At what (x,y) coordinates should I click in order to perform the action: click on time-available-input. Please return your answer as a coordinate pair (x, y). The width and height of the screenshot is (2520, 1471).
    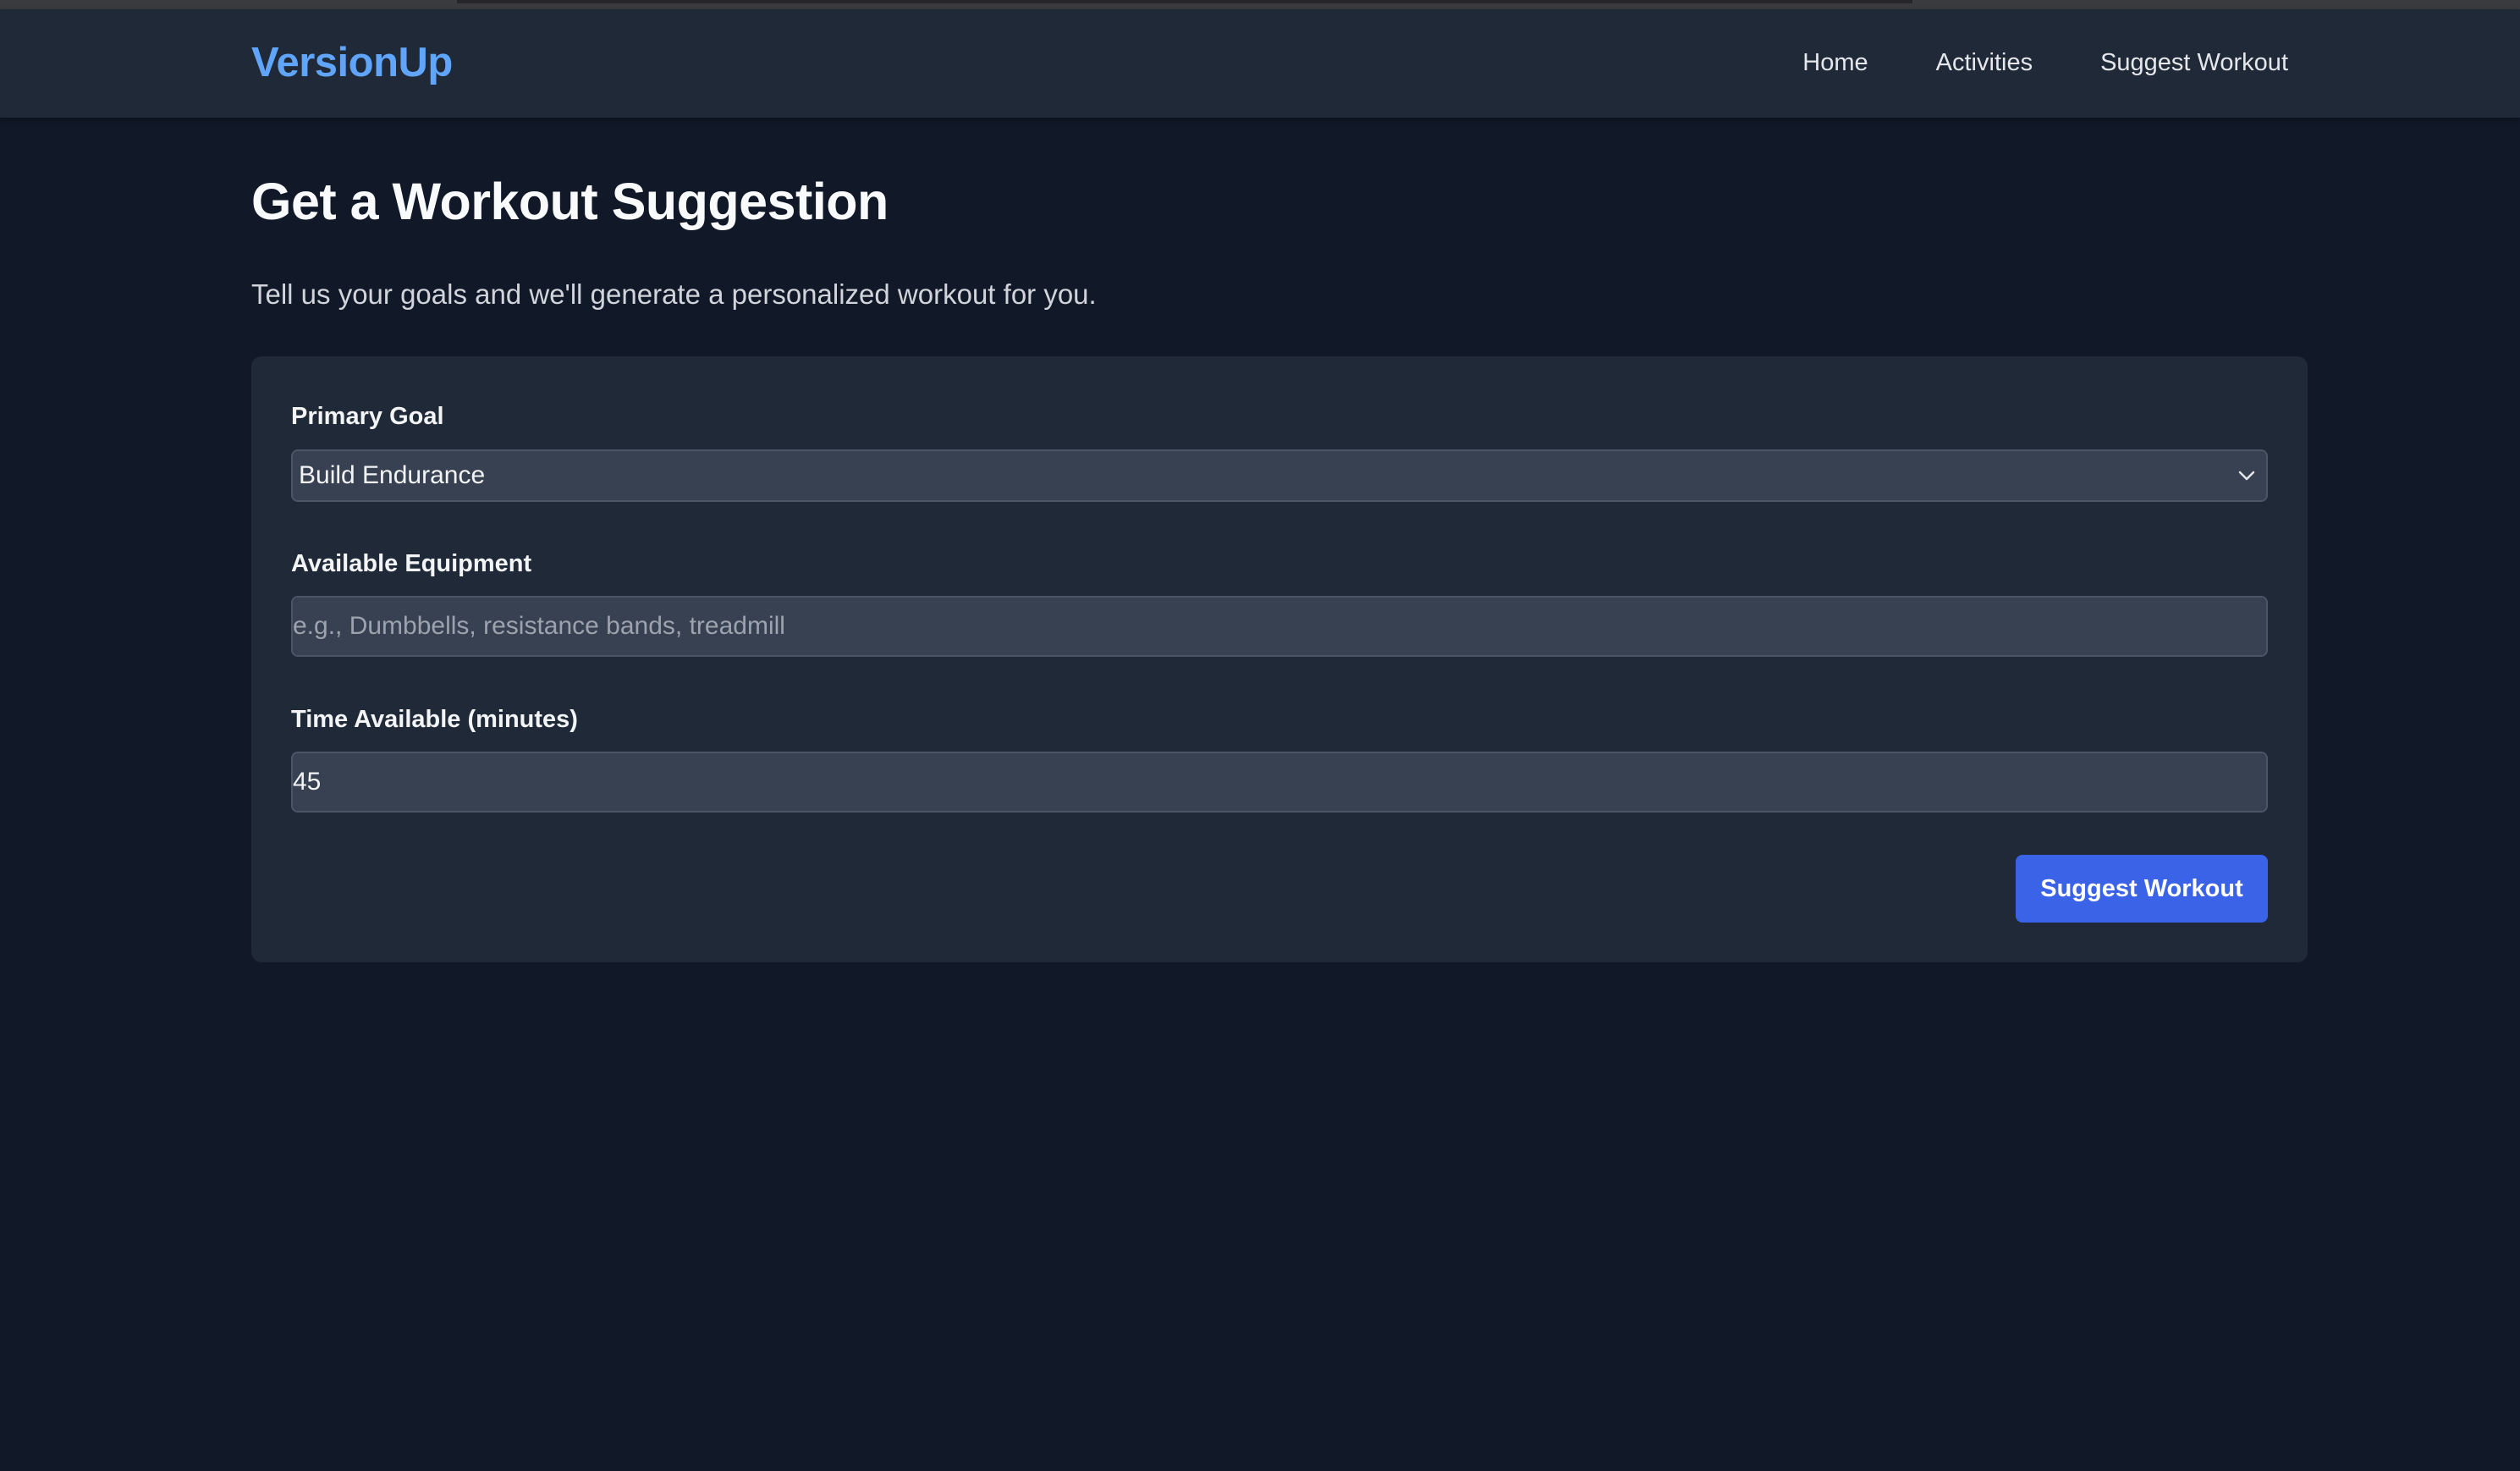
    Looking at the image, I should click on (1279, 782).